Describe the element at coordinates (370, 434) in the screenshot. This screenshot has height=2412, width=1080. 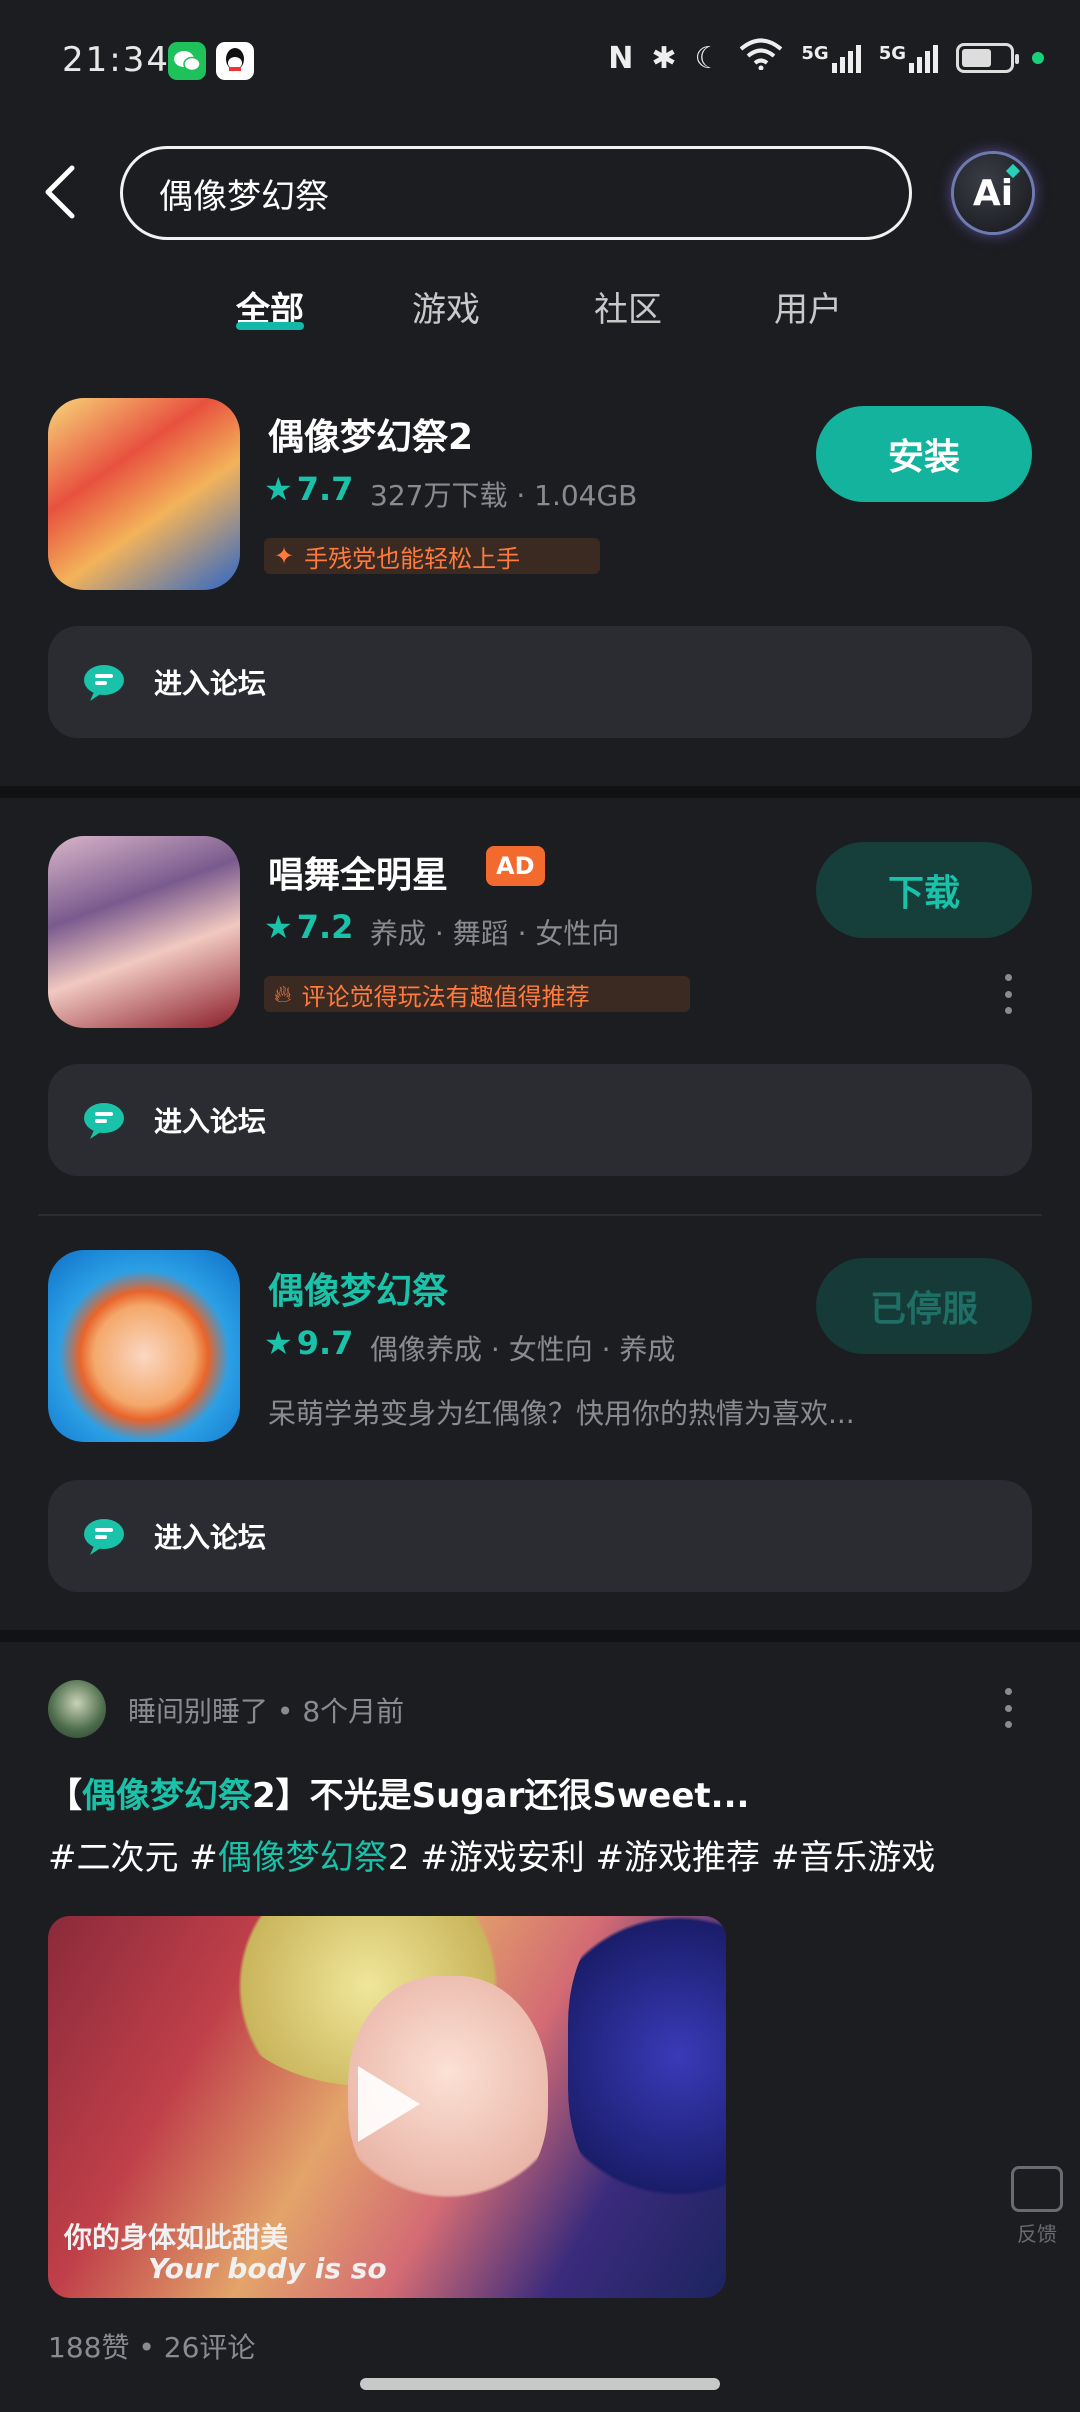
I see `app-name: 偶像梦幻祭2` at that location.